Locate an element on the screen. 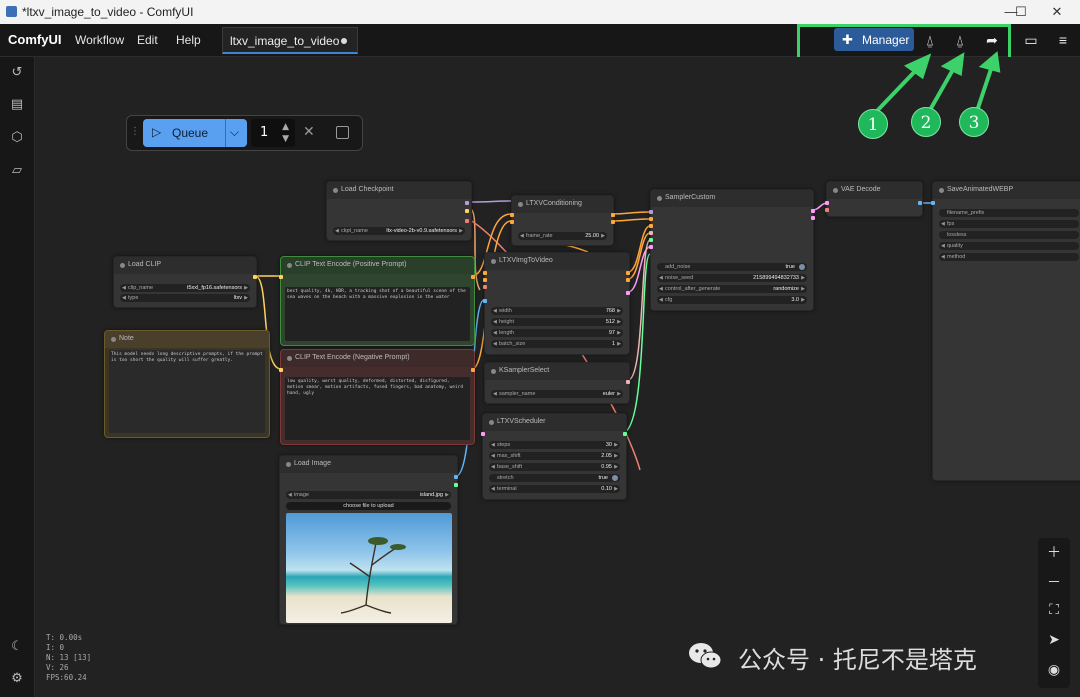 The image size is (1080, 697). input-samples-slot is located at coordinates (827, 203).